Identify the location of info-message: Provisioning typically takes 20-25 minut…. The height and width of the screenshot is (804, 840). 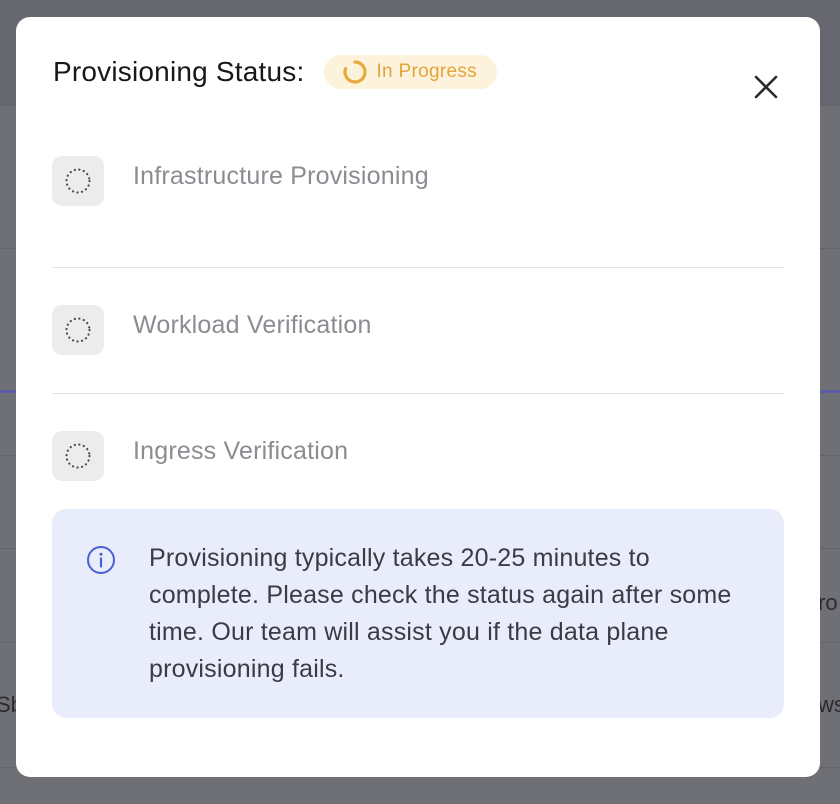
(440, 613).